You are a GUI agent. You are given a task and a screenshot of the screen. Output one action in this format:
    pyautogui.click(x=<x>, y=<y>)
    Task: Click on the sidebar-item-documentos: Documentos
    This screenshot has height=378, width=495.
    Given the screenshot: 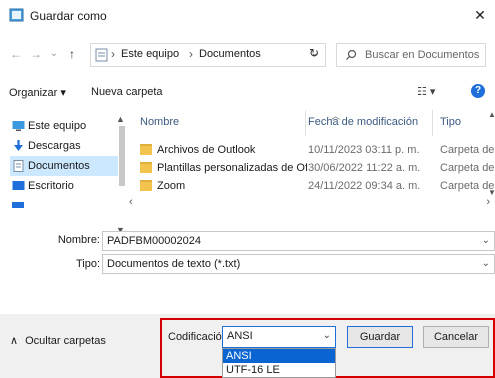 What is the action you would take?
    pyautogui.click(x=64, y=166)
    